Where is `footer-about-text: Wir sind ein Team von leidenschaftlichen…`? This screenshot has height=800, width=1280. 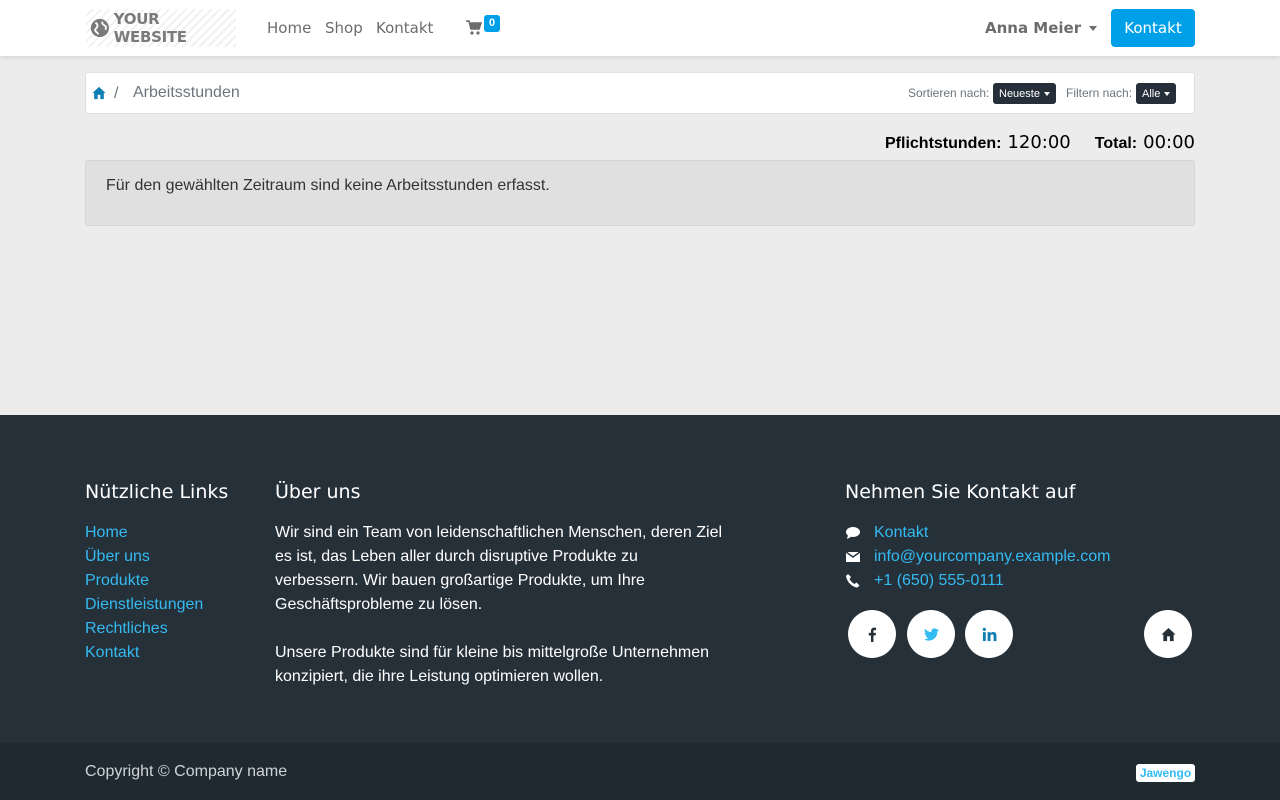
footer-about-text: Wir sind ein Team von leidenschaftlichen… is located at coordinates (500, 605).